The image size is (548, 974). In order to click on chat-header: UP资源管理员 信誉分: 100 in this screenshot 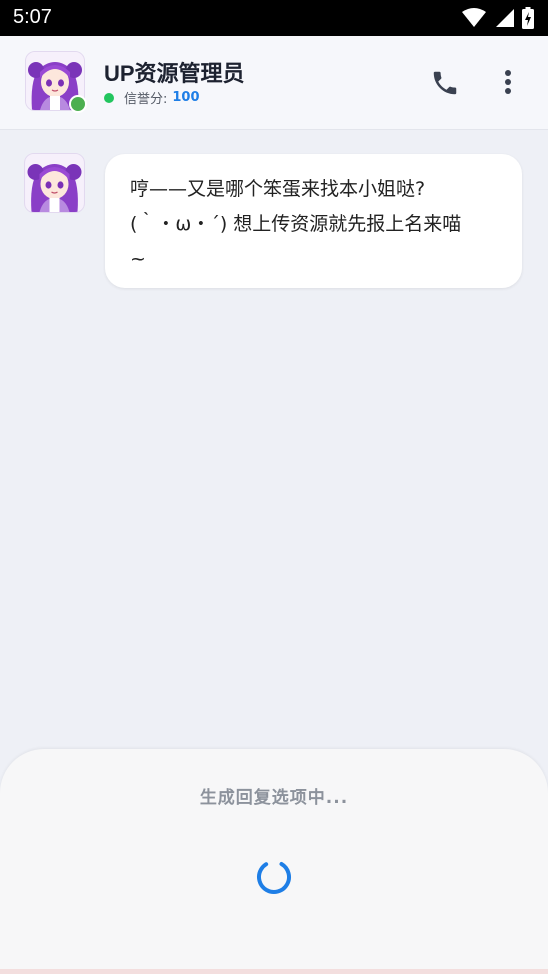, I will do `click(274, 83)`.